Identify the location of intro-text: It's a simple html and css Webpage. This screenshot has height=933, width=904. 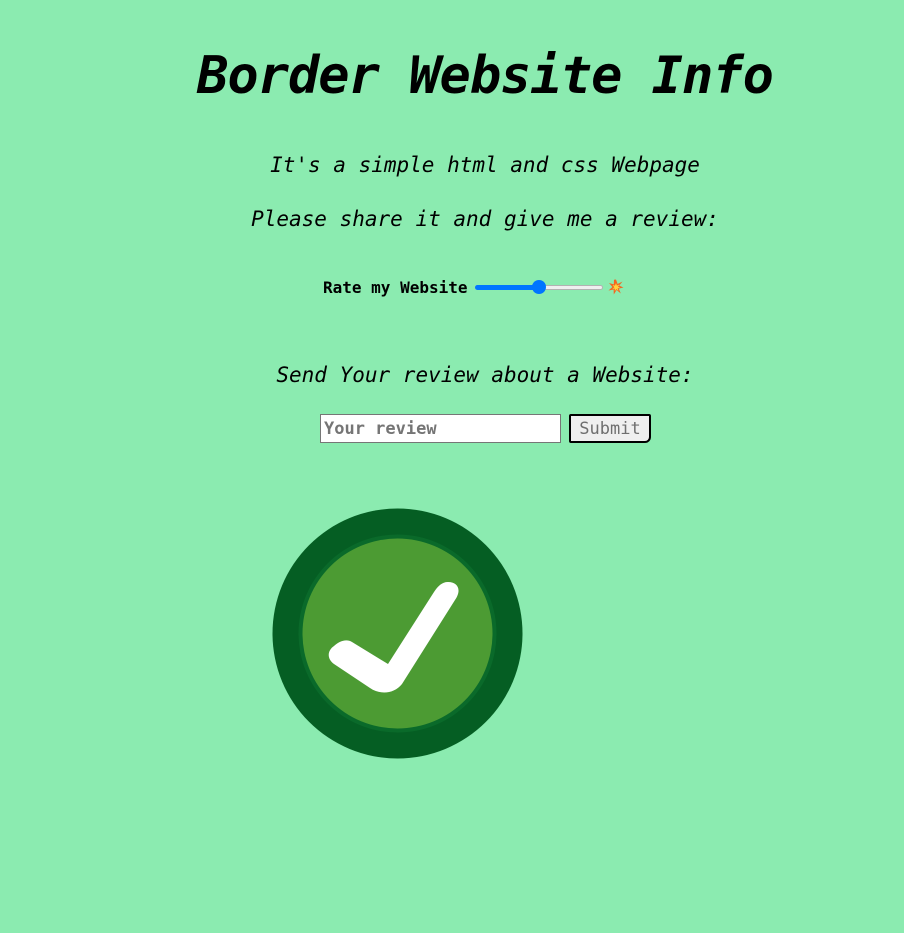
(485, 165).